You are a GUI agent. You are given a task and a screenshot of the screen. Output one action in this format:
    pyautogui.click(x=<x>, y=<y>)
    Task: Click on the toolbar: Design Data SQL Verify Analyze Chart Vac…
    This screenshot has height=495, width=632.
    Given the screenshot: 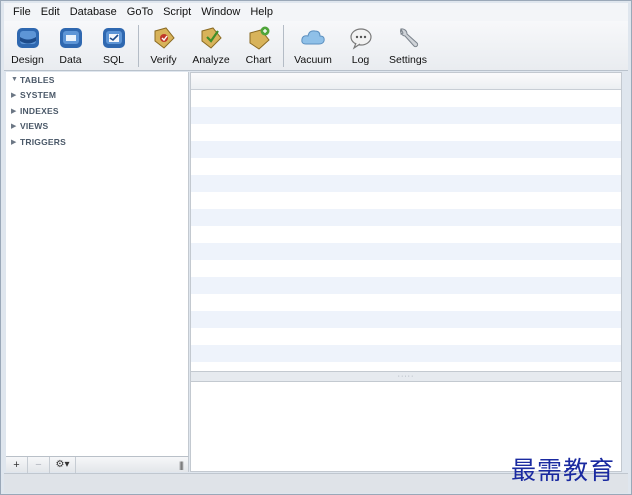 What is the action you would take?
    pyautogui.click(x=316, y=46)
    